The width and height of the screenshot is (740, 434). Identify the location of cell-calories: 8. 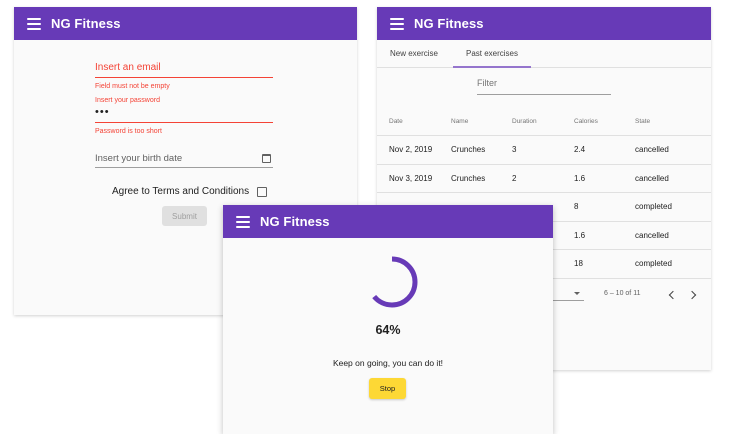
(576, 207).